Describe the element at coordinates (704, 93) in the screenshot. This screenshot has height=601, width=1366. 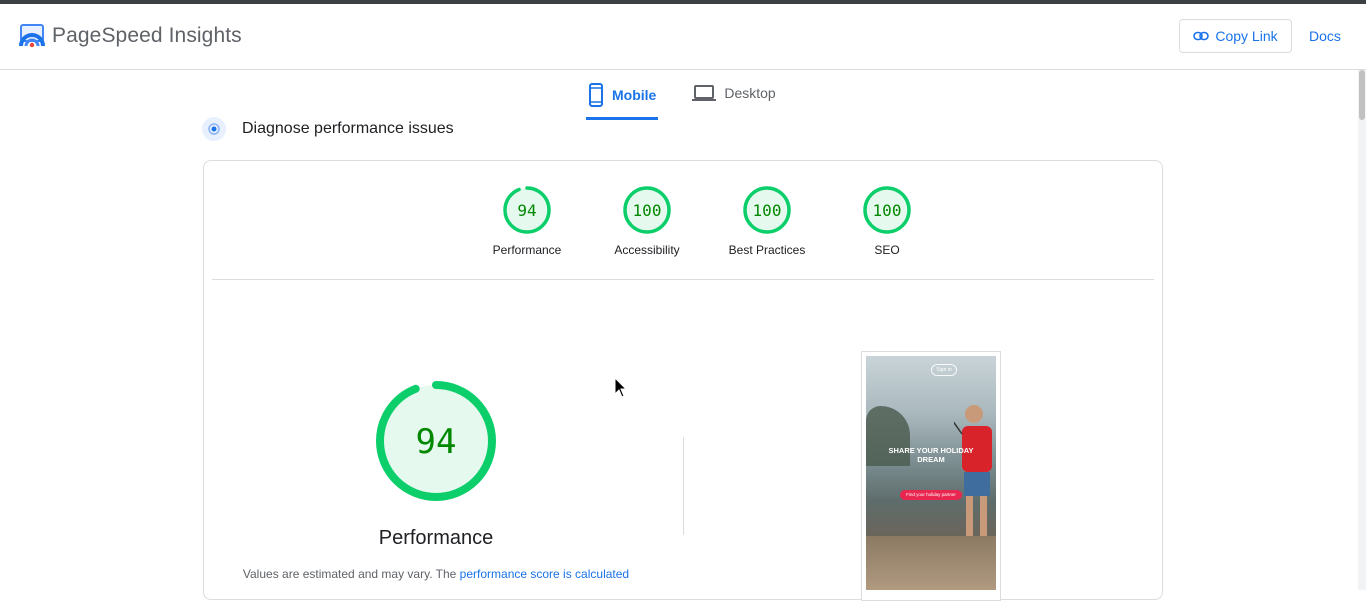
I see `laptop-icon` at that location.